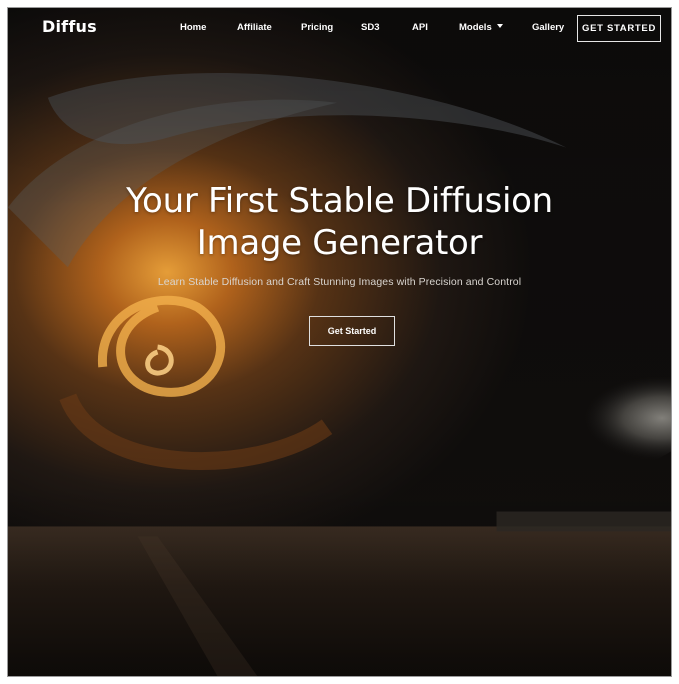 The width and height of the screenshot is (679, 684). Describe the element at coordinates (619, 28) in the screenshot. I see `get-started-nav-button: GET STARTED` at that location.